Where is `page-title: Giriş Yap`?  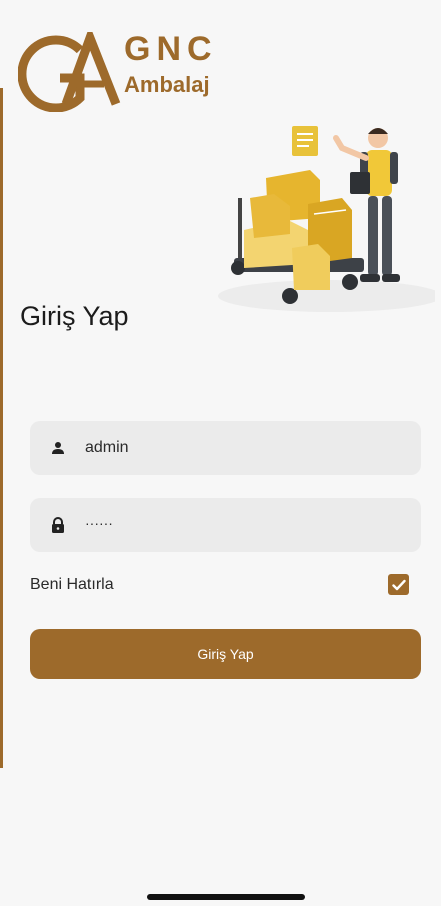 page-title: Giriş Yap is located at coordinates (74, 316).